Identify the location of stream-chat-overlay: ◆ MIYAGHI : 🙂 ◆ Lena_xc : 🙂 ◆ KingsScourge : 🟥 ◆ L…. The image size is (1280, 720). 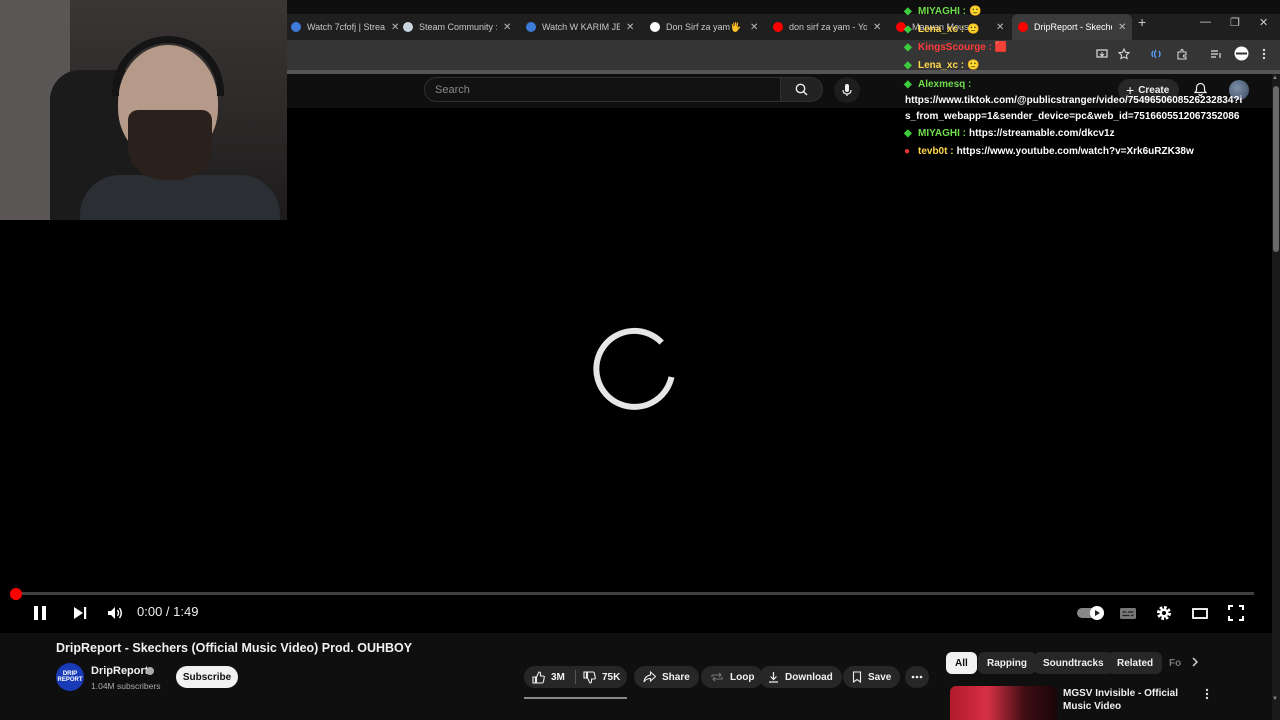
(1092, 85).